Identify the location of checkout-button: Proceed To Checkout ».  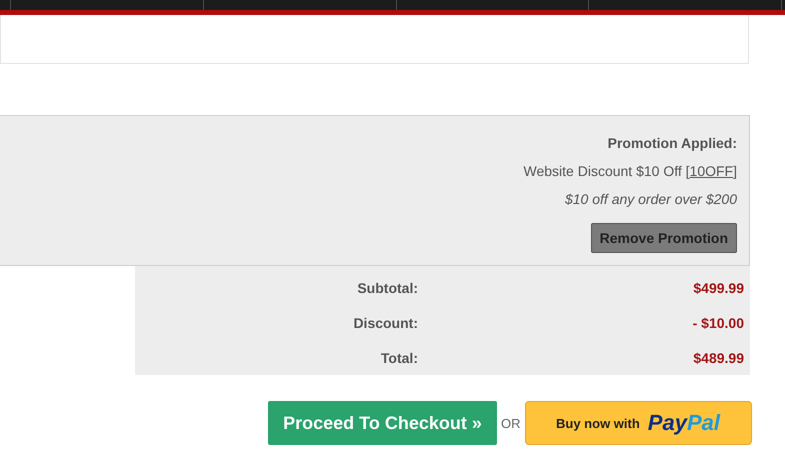
(382, 423).